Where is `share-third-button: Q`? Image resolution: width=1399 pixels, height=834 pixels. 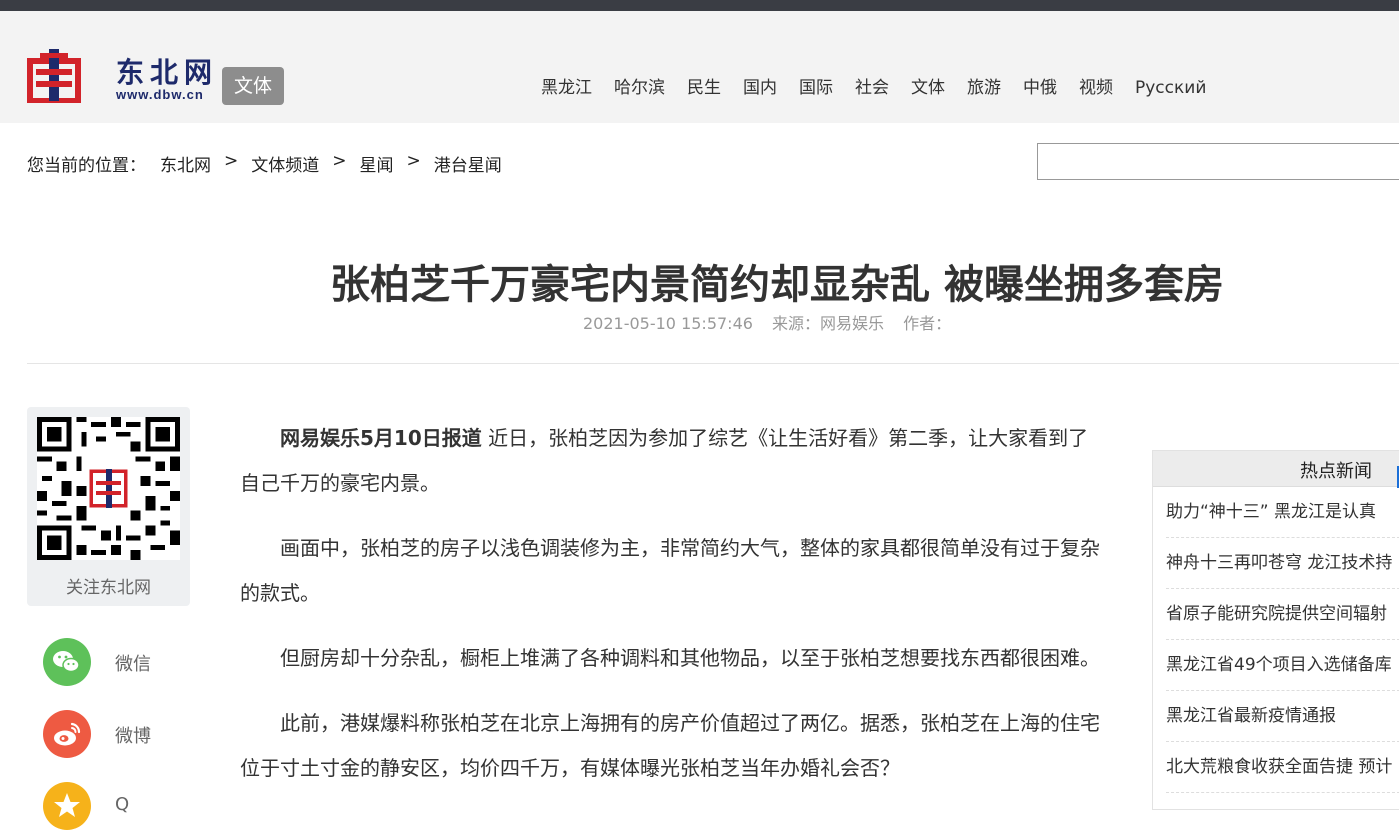 share-third-button: Q is located at coordinates (123, 806).